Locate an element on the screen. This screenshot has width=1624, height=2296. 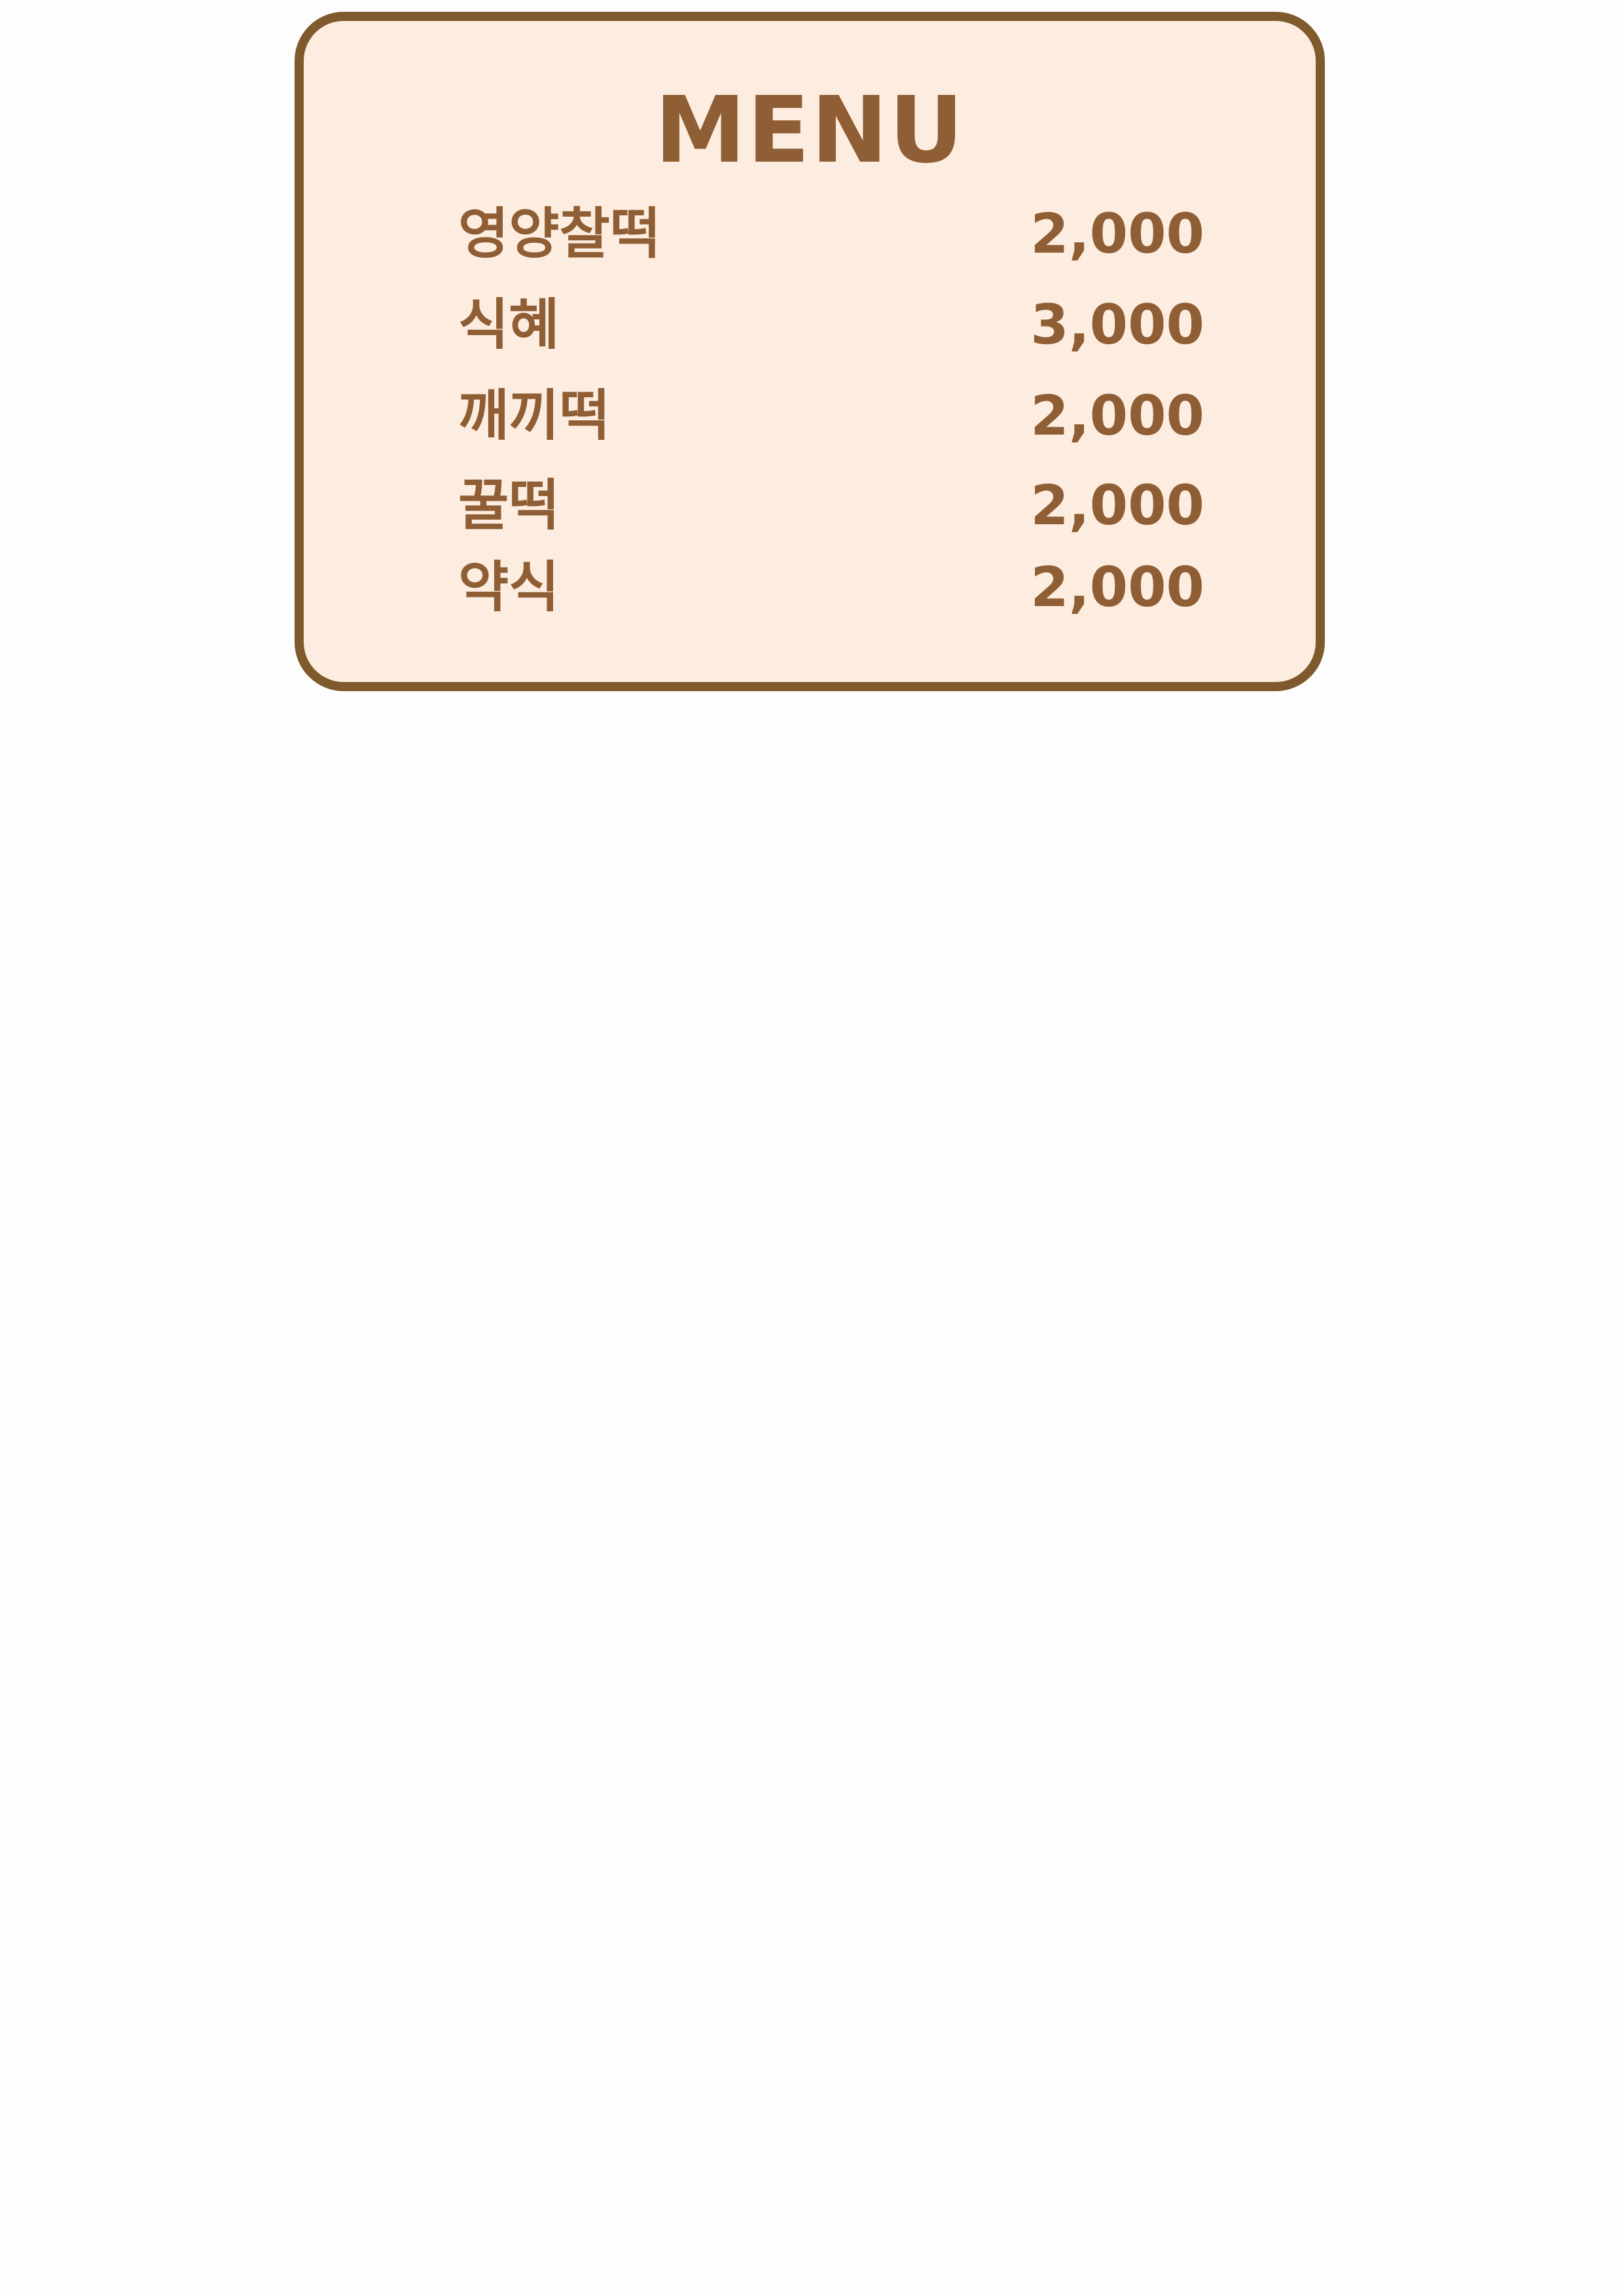
menu-item: 약식 2,000 is located at coordinates (831, 587).